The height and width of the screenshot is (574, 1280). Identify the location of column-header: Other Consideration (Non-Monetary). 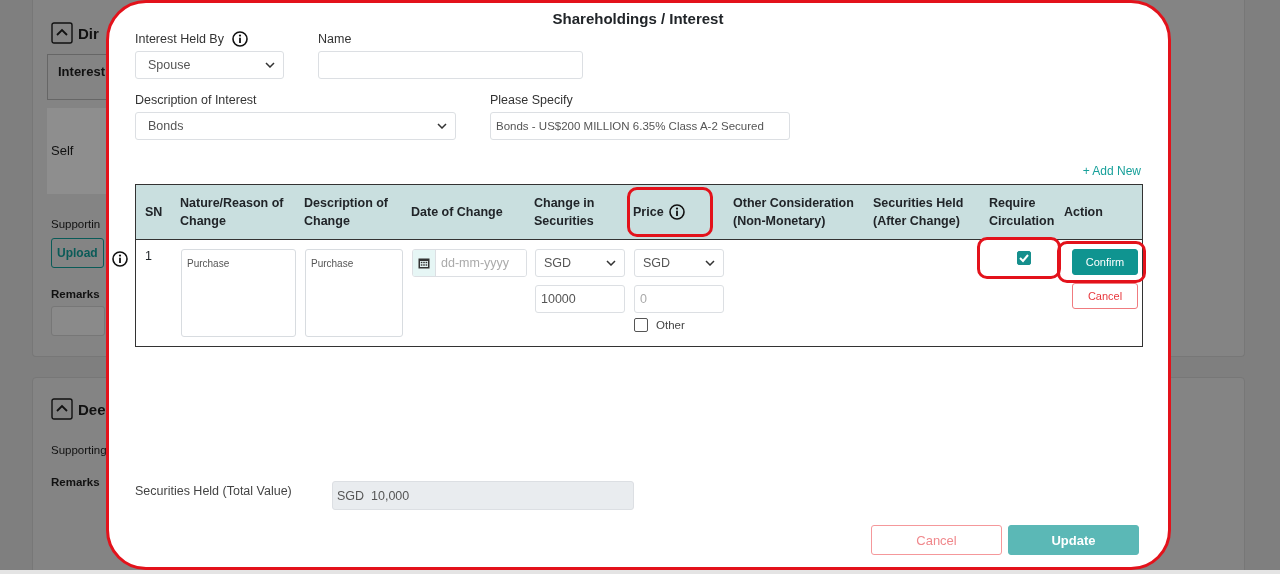
(799, 212).